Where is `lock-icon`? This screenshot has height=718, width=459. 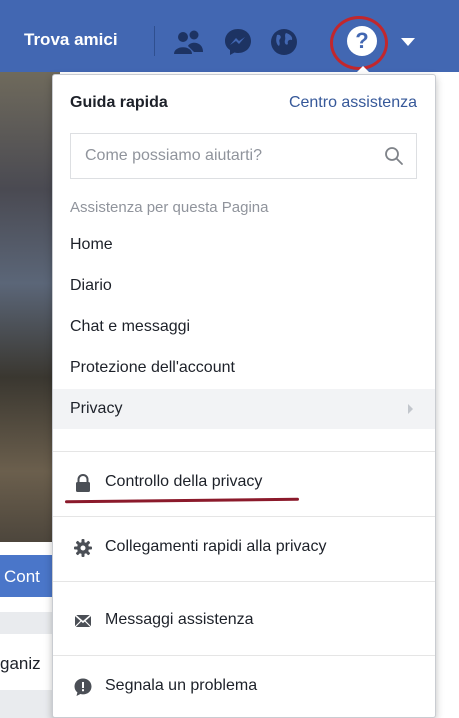
lock-icon is located at coordinates (83, 482).